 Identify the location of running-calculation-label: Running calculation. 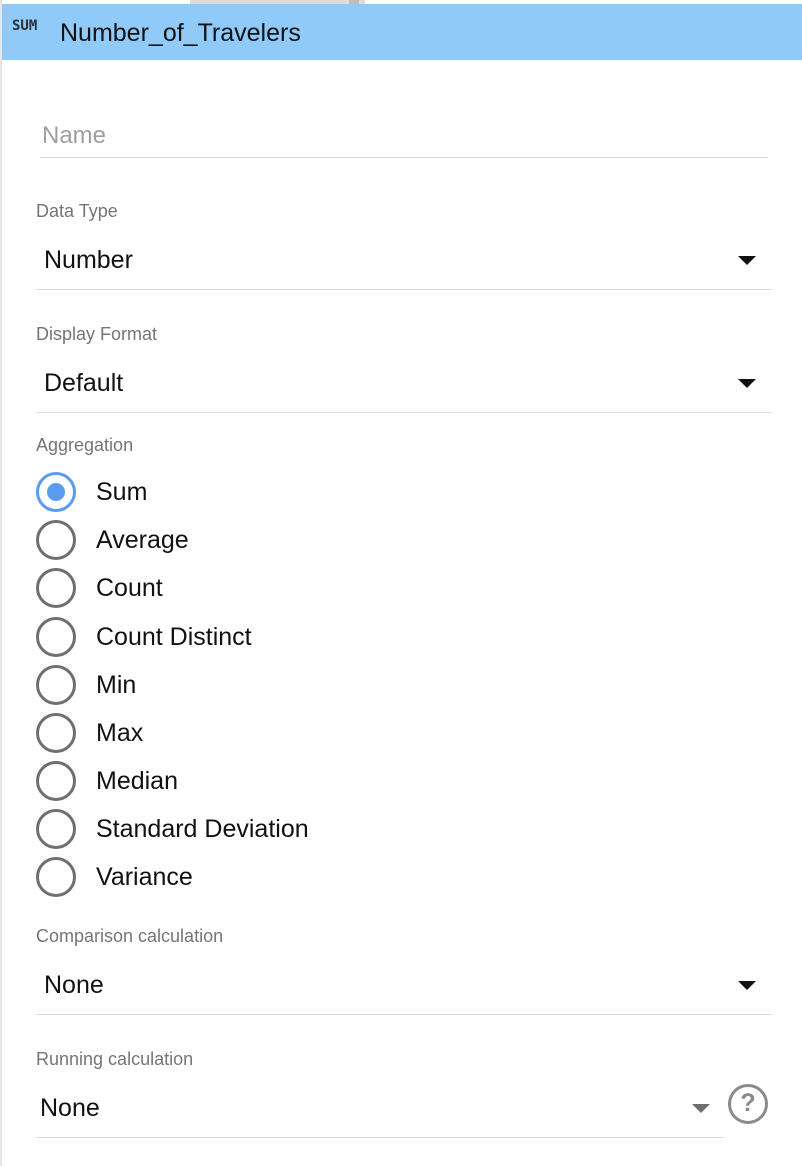
(115, 1059).